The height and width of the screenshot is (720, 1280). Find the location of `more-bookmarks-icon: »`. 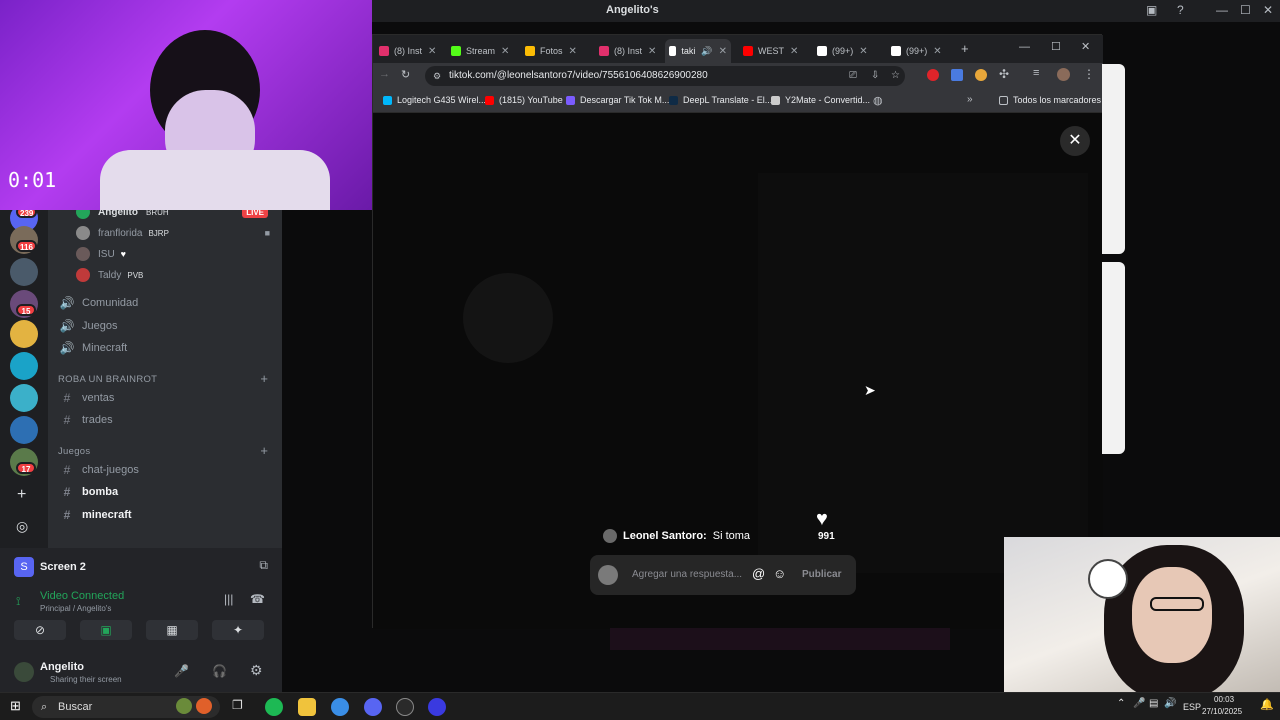

more-bookmarks-icon: » is located at coordinates (970, 99).